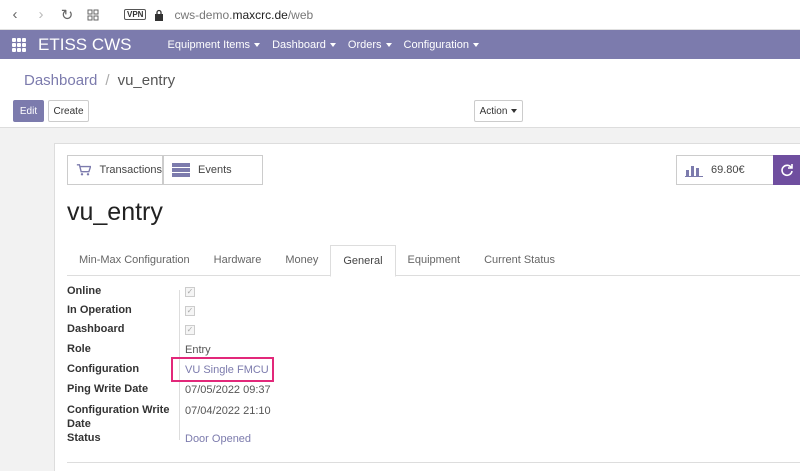 This screenshot has height=471, width=800. What do you see at coordinates (190, 311) in the screenshot?
I see `in-operation-checkbox: ✓` at bounding box center [190, 311].